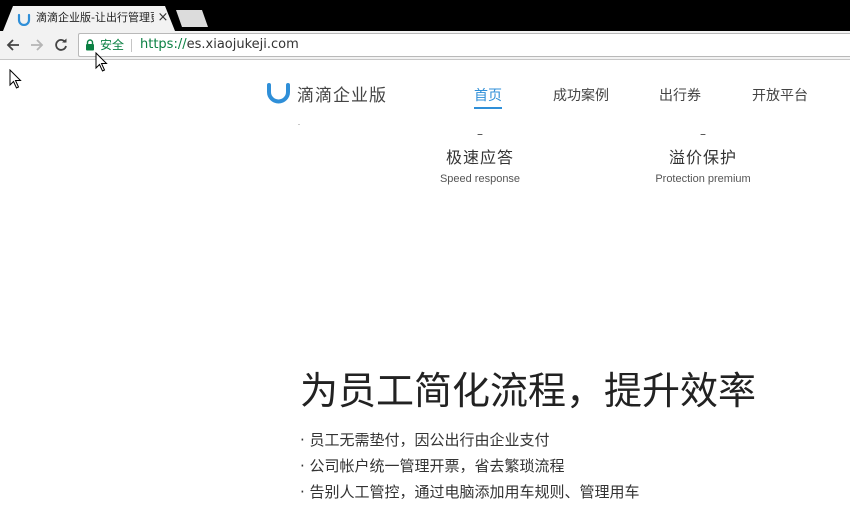 The height and width of the screenshot is (525, 850). What do you see at coordinates (581, 95) in the screenshot?
I see `nav-success-cases: 成功案例` at bounding box center [581, 95].